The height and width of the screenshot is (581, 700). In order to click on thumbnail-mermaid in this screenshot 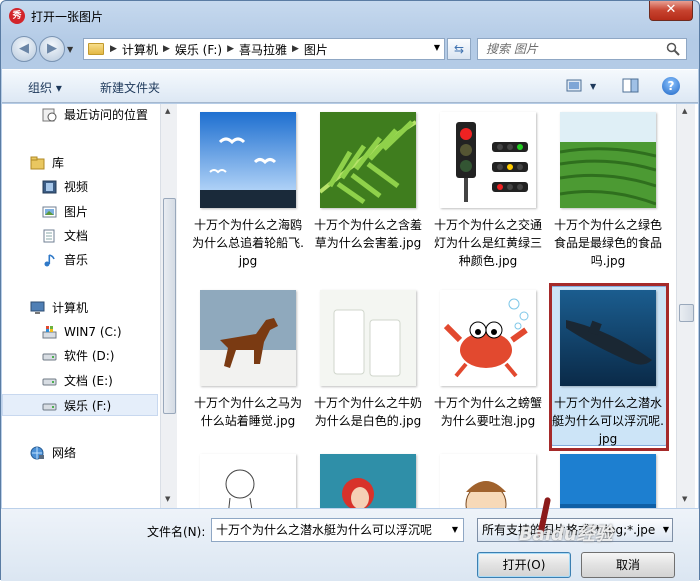, I will do `click(368, 481)`.